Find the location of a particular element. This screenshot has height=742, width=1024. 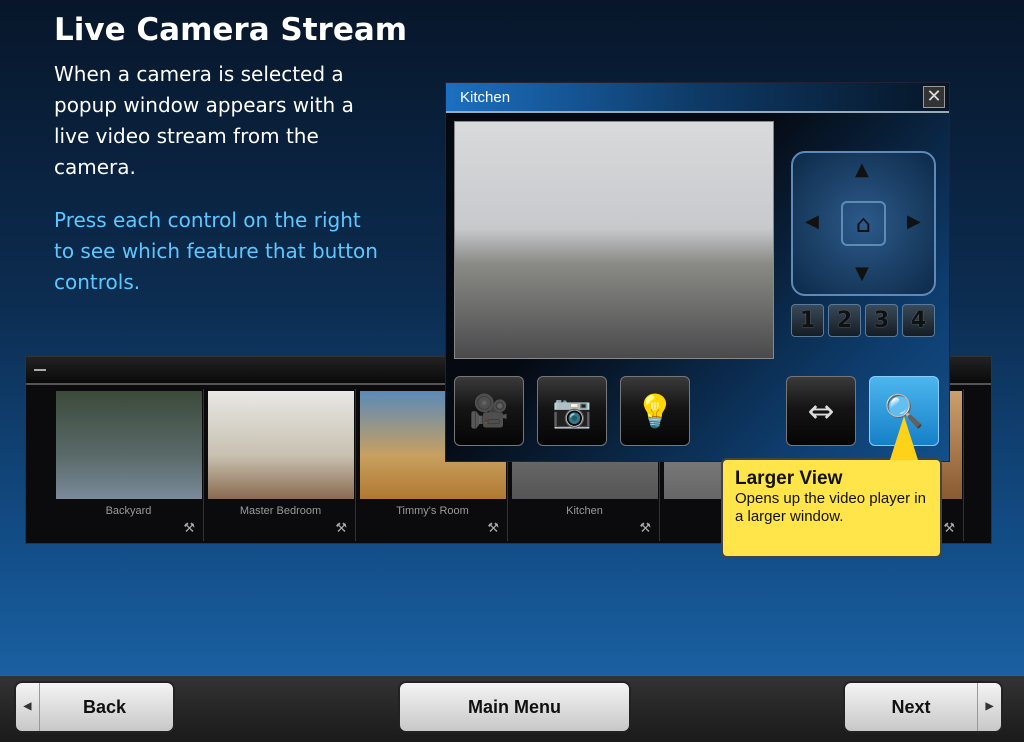

lightbulb-icon: 💡 is located at coordinates (655, 411).